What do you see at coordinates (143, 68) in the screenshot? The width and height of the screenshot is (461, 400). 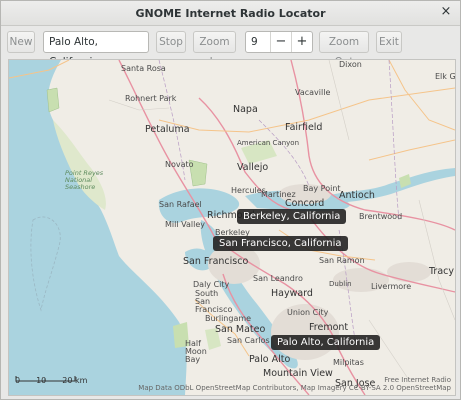 I see `place-label: Santa Rosa` at bounding box center [143, 68].